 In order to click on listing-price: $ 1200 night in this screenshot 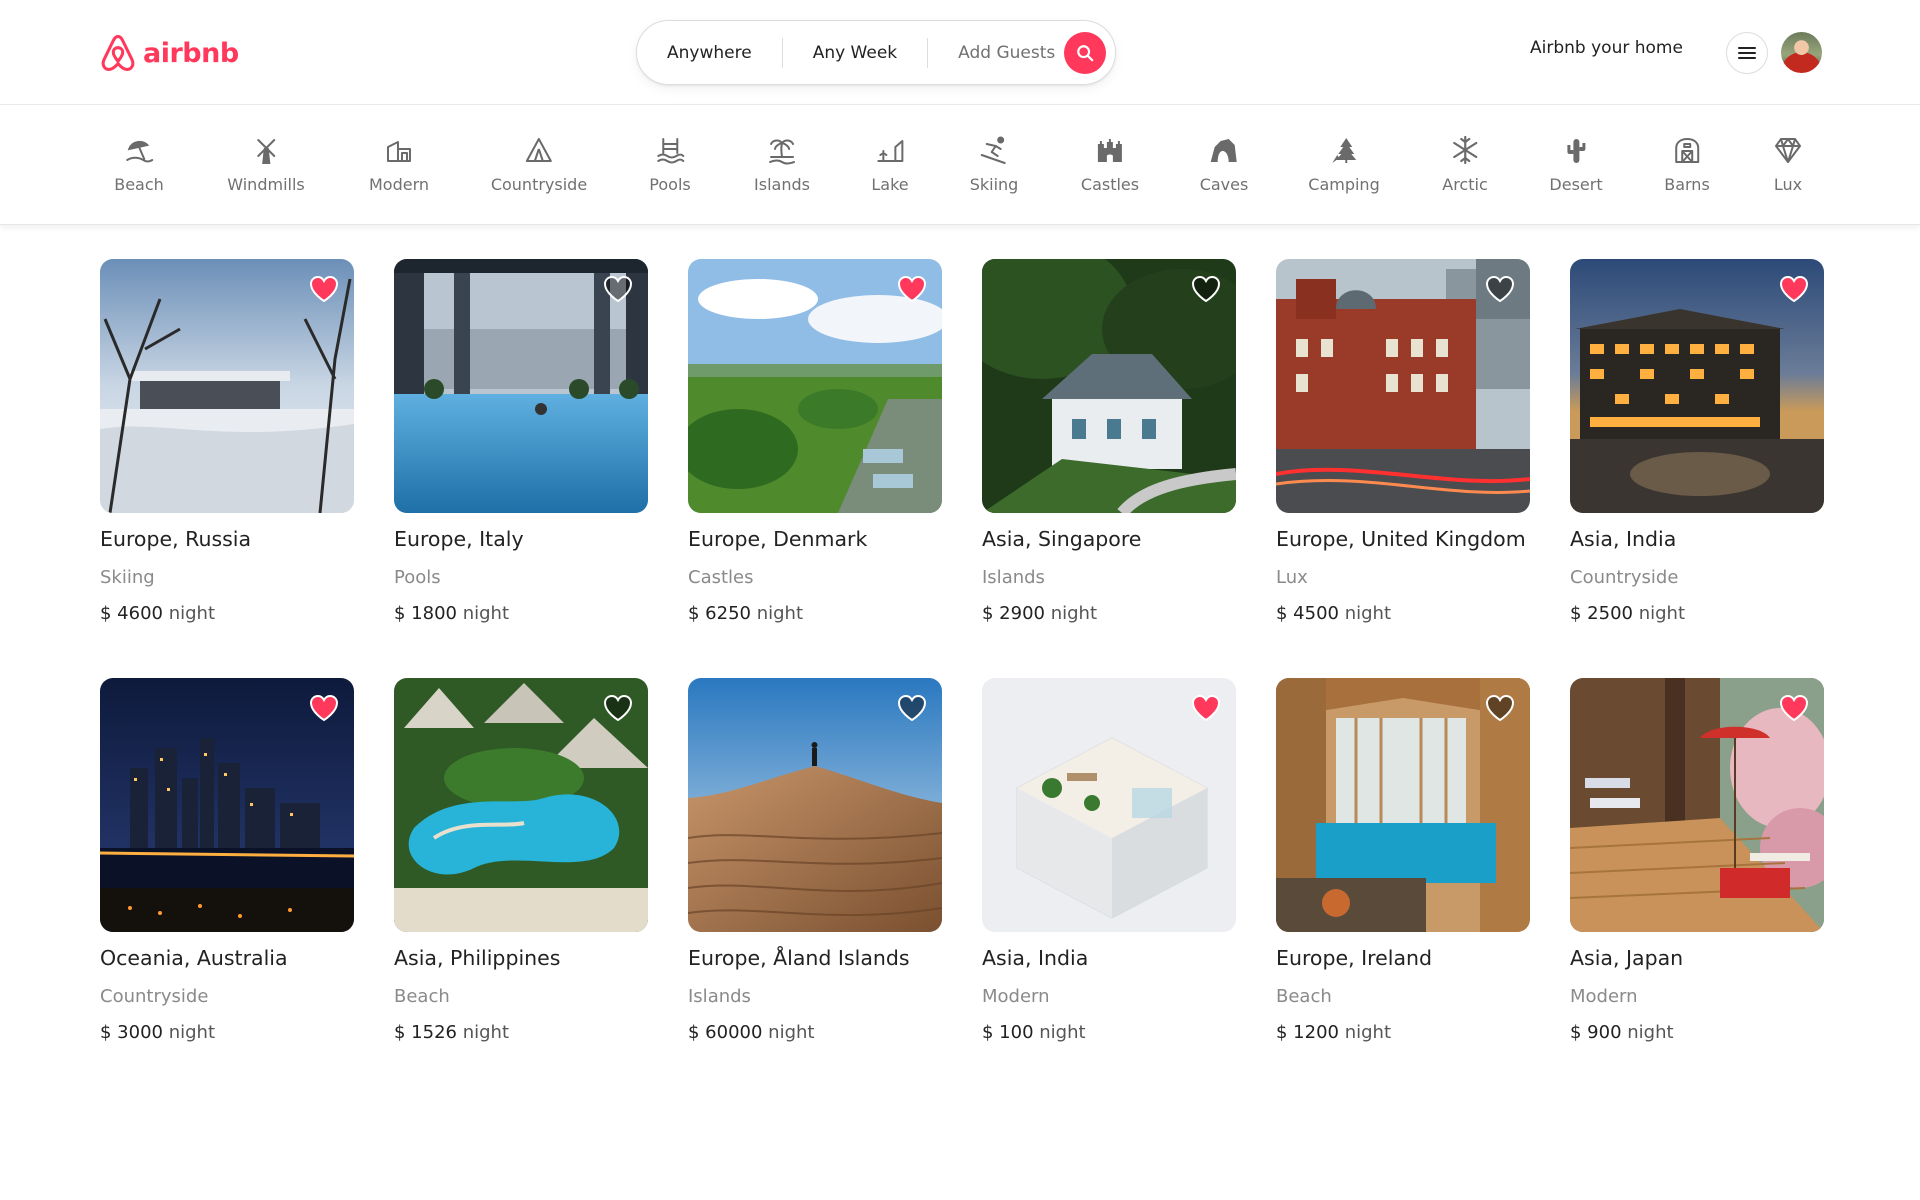, I will do `click(1403, 1032)`.